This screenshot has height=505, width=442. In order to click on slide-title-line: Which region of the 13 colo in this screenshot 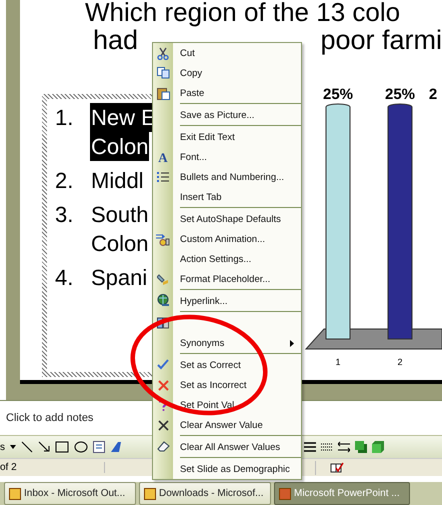, I will do `click(243, 12)`.